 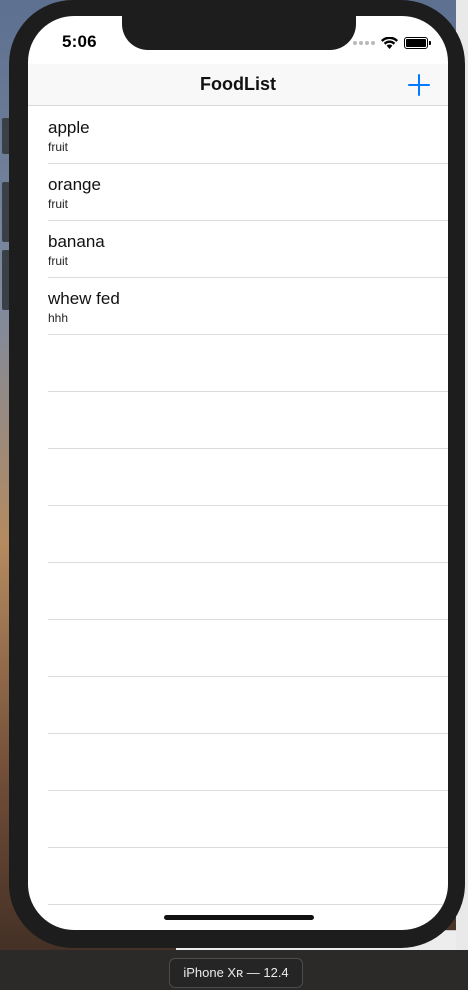 What do you see at coordinates (239, 33) in the screenshot?
I see `device-notch` at bounding box center [239, 33].